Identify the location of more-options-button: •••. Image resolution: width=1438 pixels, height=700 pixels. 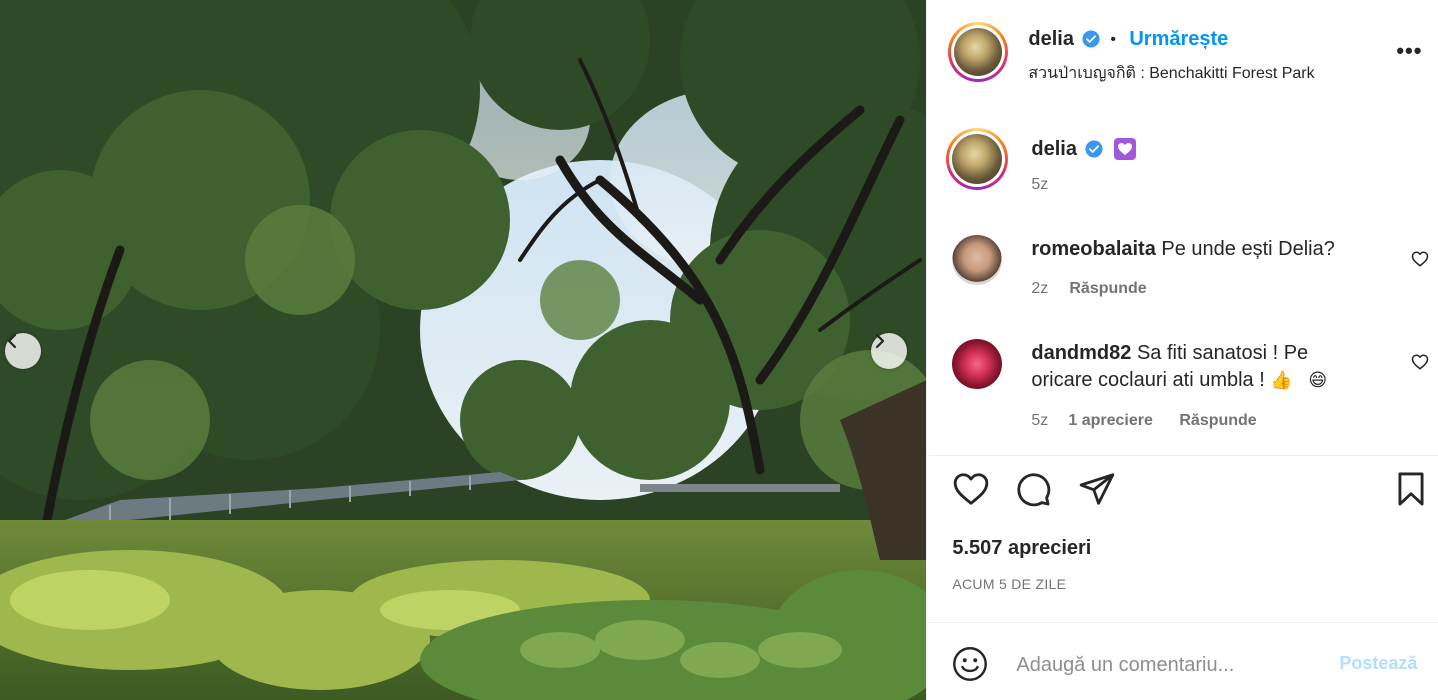
(1409, 51).